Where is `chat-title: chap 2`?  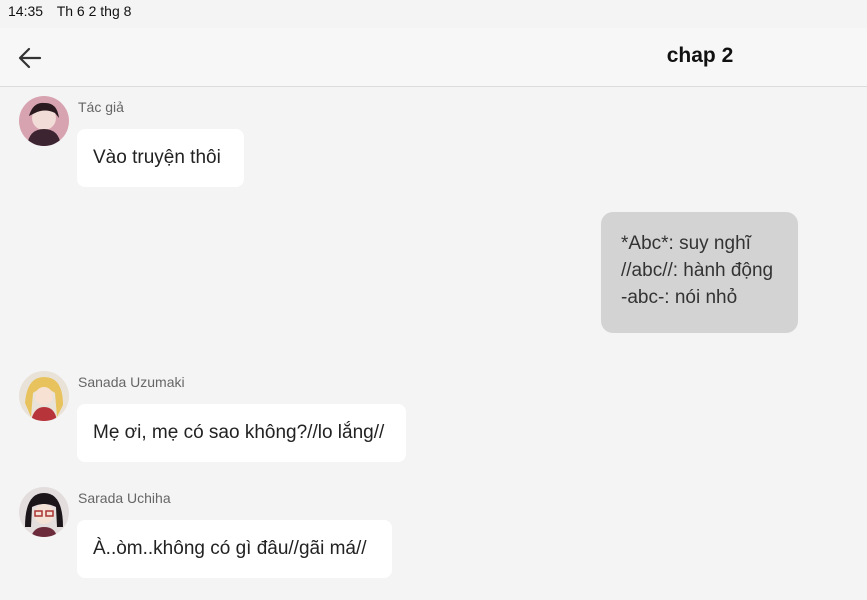
chat-title: chap 2 is located at coordinates (700, 55).